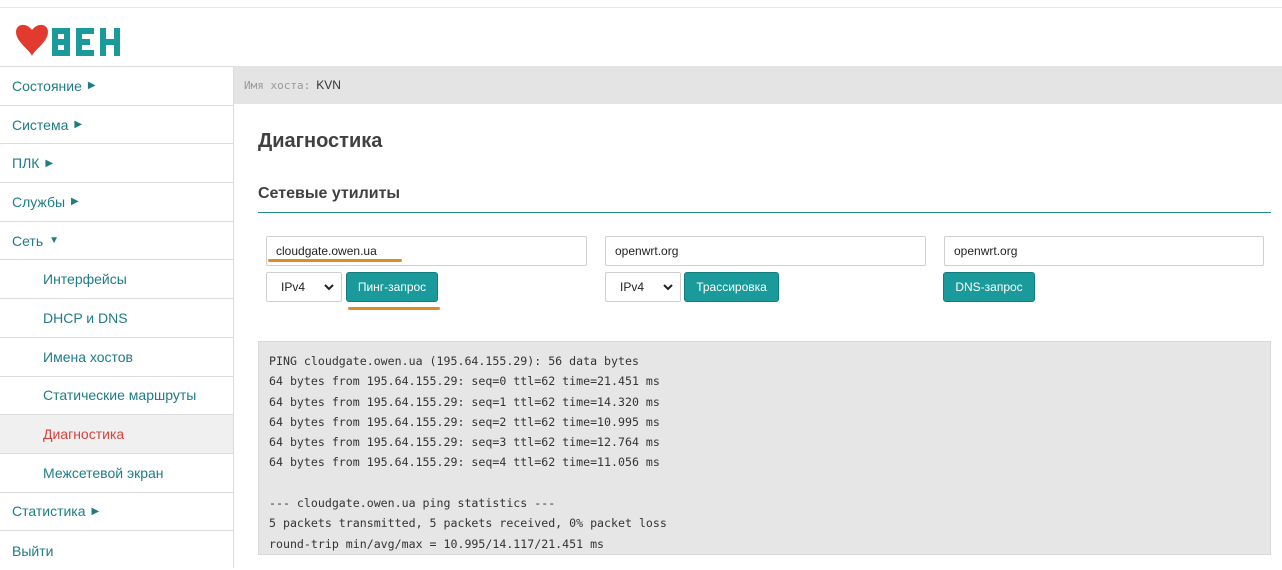 Image resolution: width=1282 pixels, height=570 pixels. Describe the element at coordinates (116, 86) in the screenshot. I see `sidebar-item-status: Состояние ▶` at that location.